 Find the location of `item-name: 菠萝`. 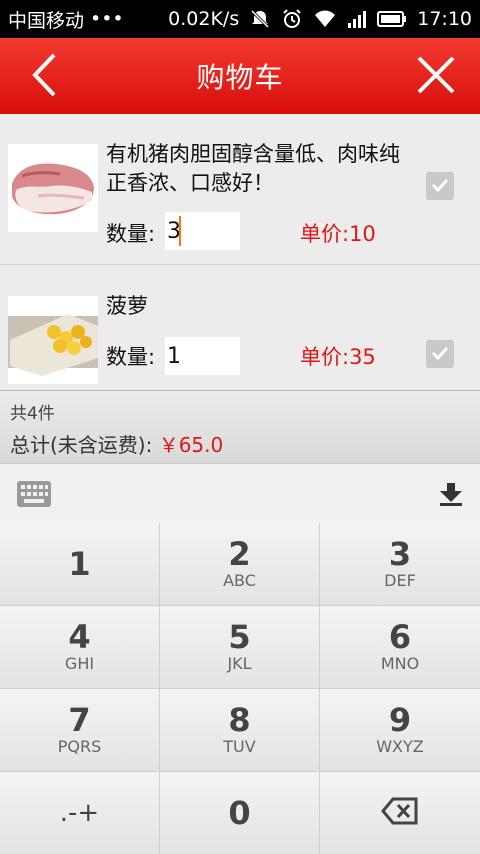

item-name: 菠萝 is located at coordinates (127, 306).